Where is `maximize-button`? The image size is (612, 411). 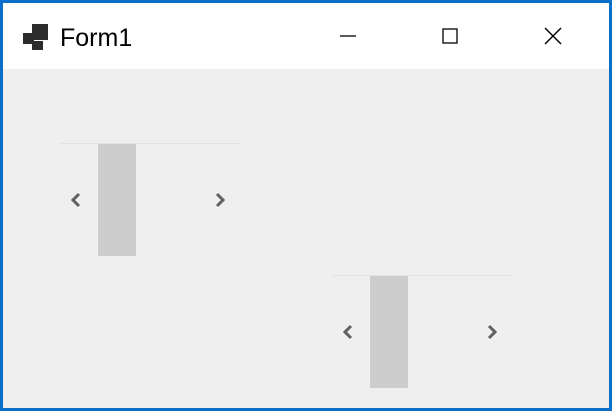
maximize-button is located at coordinates (450, 36).